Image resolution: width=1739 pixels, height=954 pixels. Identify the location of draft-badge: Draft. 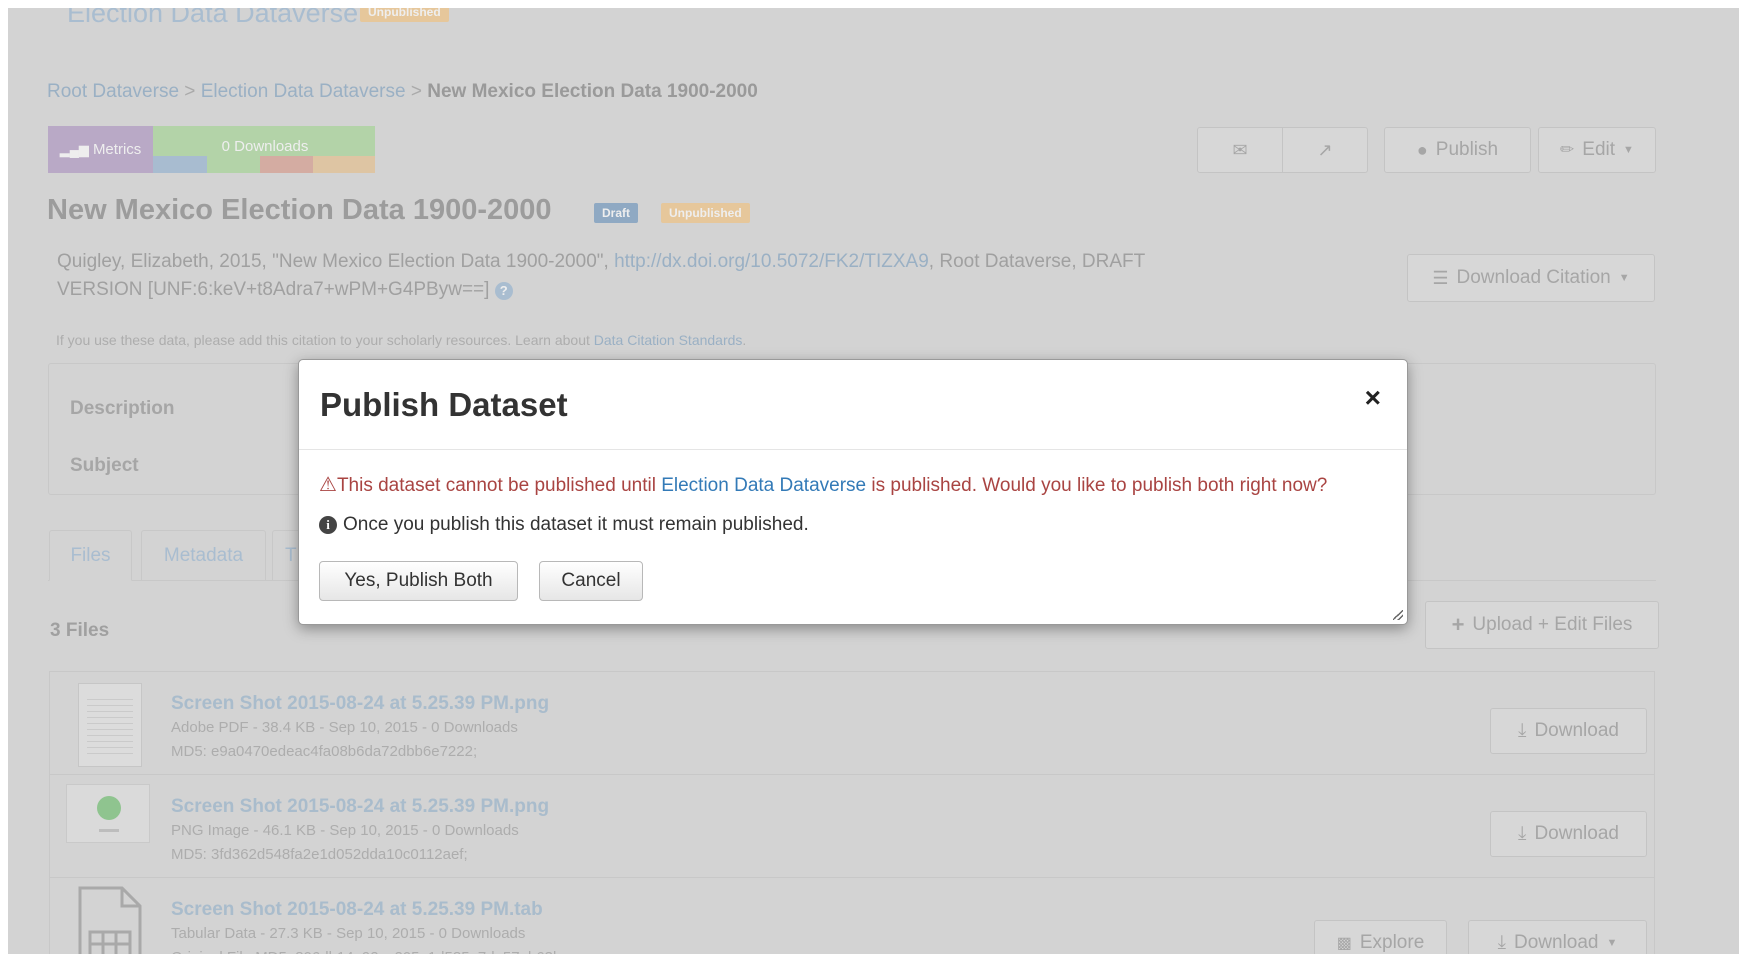
(616, 213).